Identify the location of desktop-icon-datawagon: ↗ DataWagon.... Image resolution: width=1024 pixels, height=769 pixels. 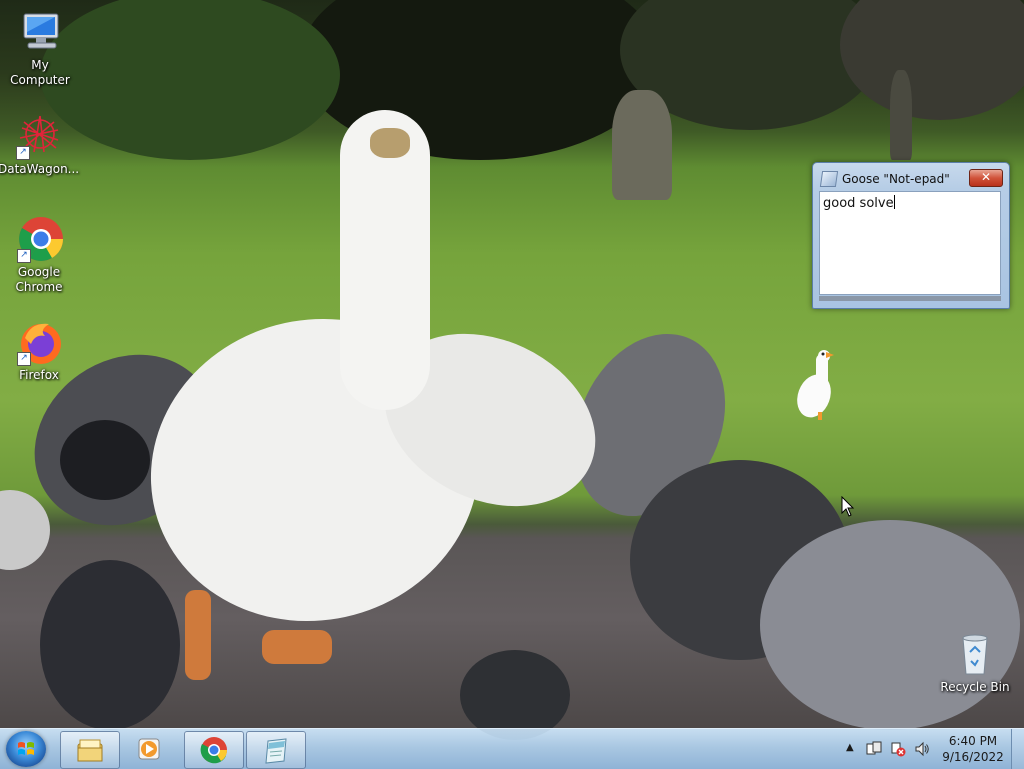
(40, 144).